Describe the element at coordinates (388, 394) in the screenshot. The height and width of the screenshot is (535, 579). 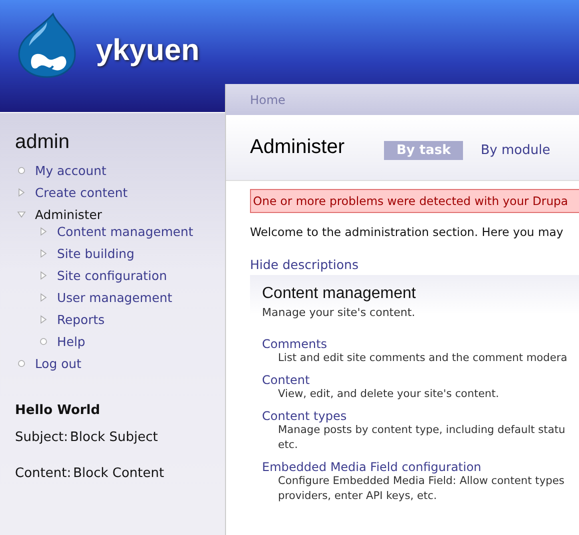
I see `item-description: View, edit, and delete your site's content.` at that location.